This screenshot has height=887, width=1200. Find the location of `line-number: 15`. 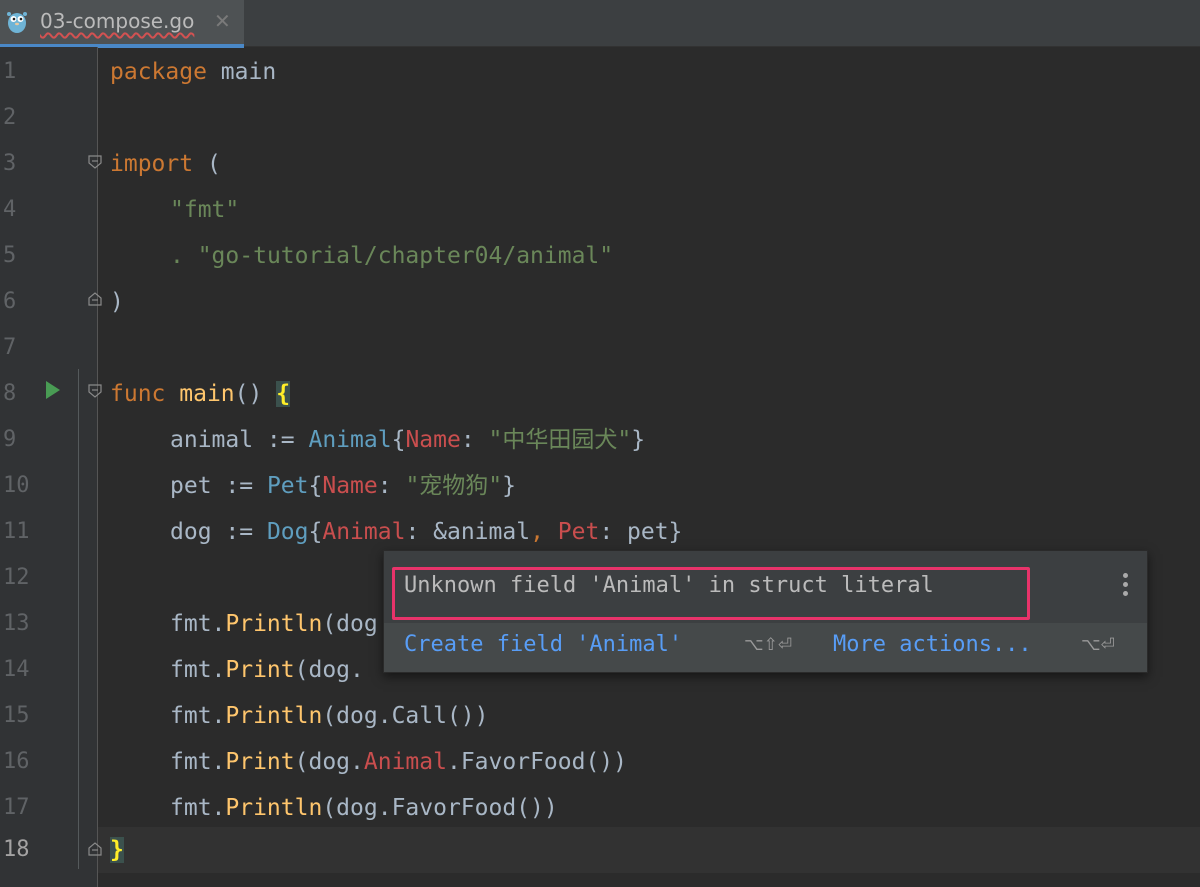

line-number: 15 is located at coordinates (16, 715).